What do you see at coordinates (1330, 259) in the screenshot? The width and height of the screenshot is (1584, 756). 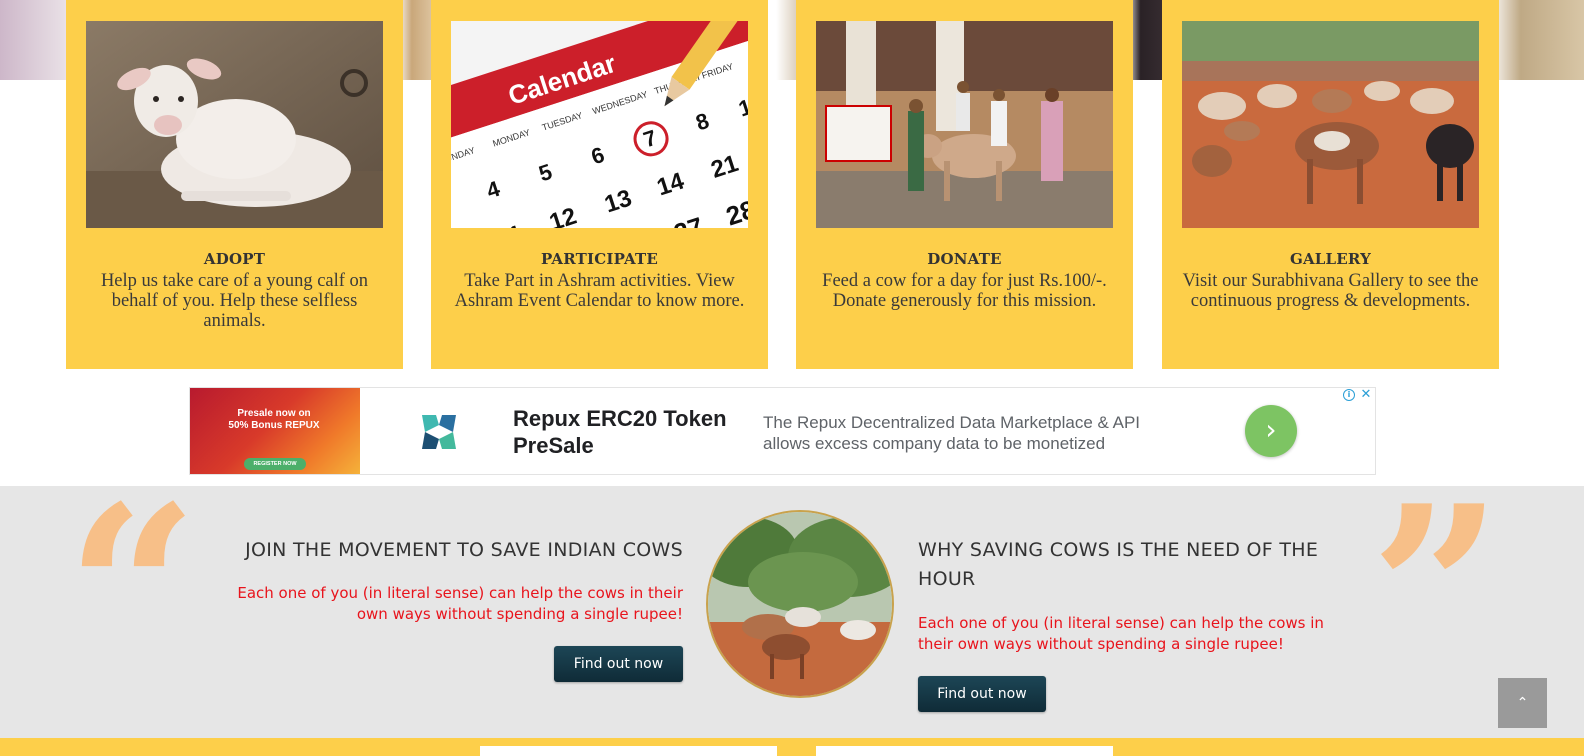 I see `card-title: GALLERY` at bounding box center [1330, 259].